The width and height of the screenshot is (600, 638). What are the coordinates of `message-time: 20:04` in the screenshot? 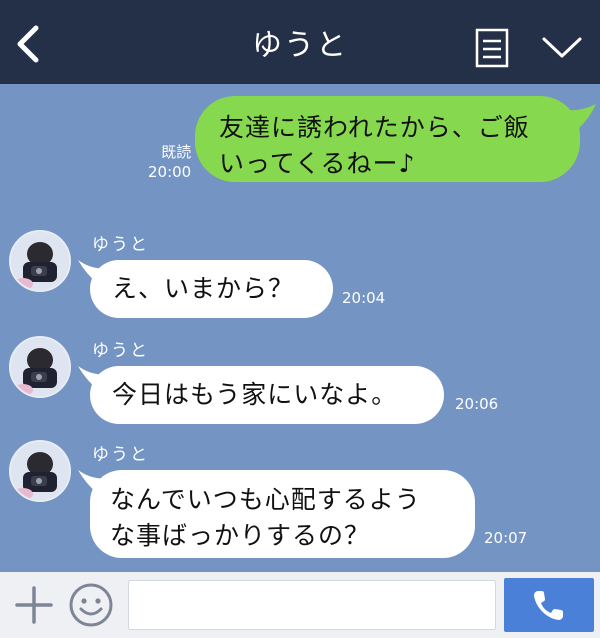 It's located at (364, 298).